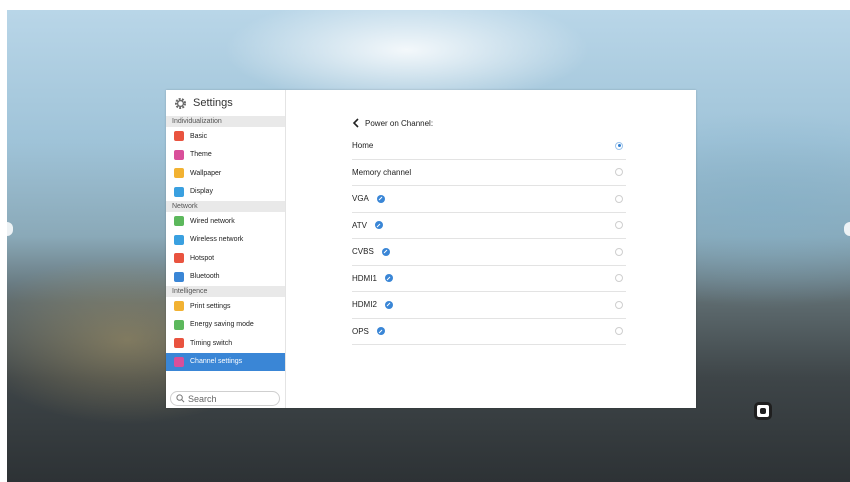  I want to click on sidebar-item-channel-settings: Channel settings, so click(225, 361).